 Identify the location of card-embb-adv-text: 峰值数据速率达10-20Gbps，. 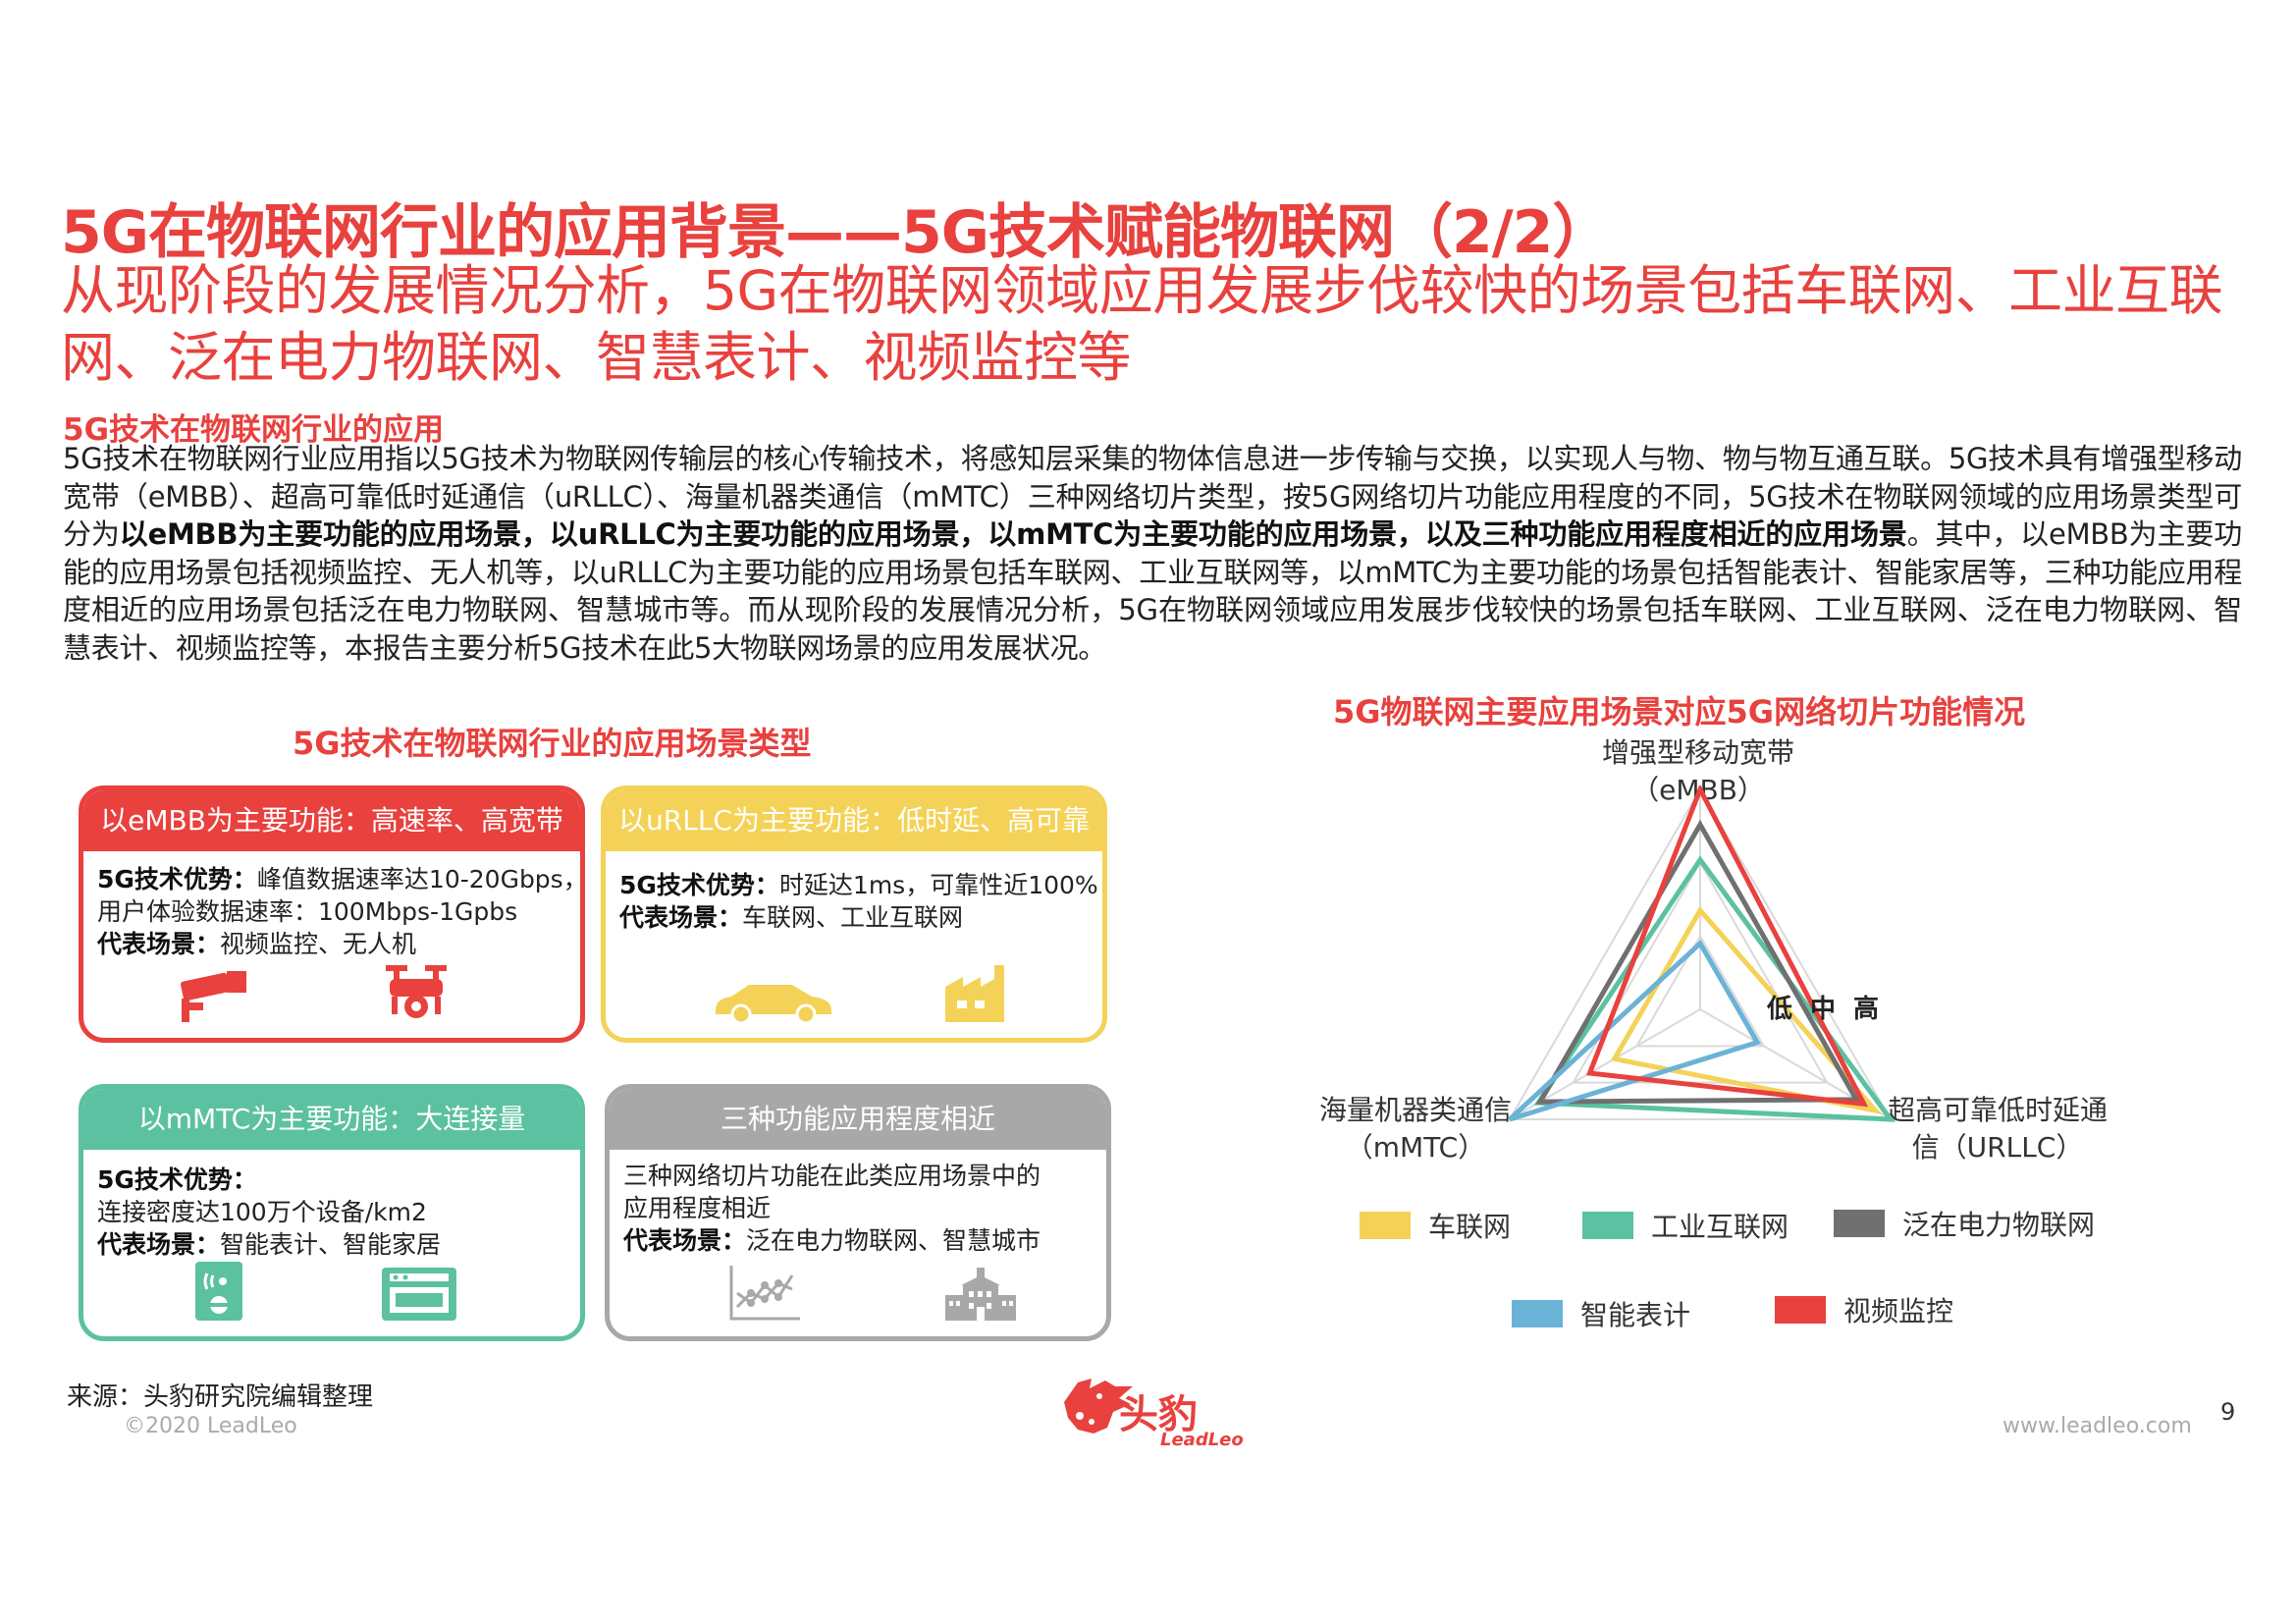
(421, 879).